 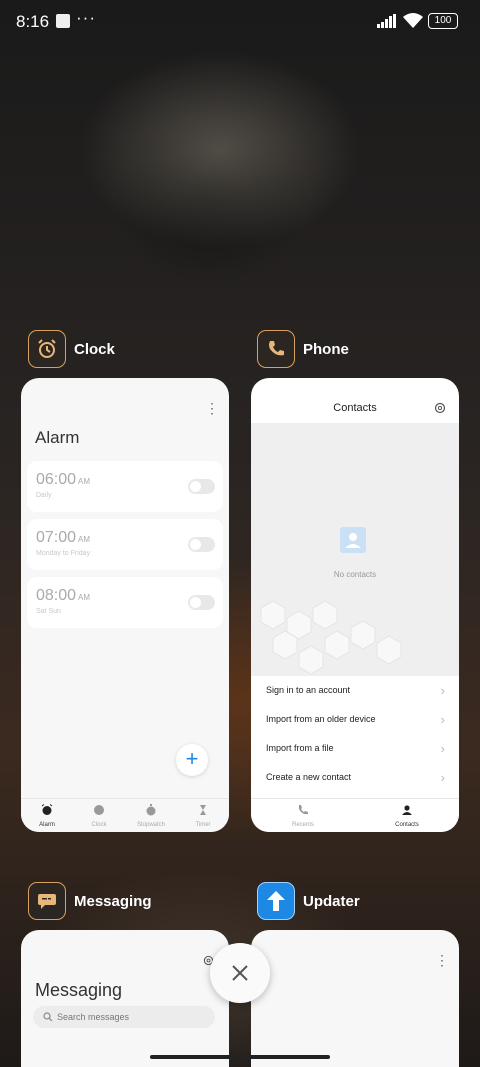 What do you see at coordinates (203, 810) in the screenshot?
I see `hourglass-icon` at bounding box center [203, 810].